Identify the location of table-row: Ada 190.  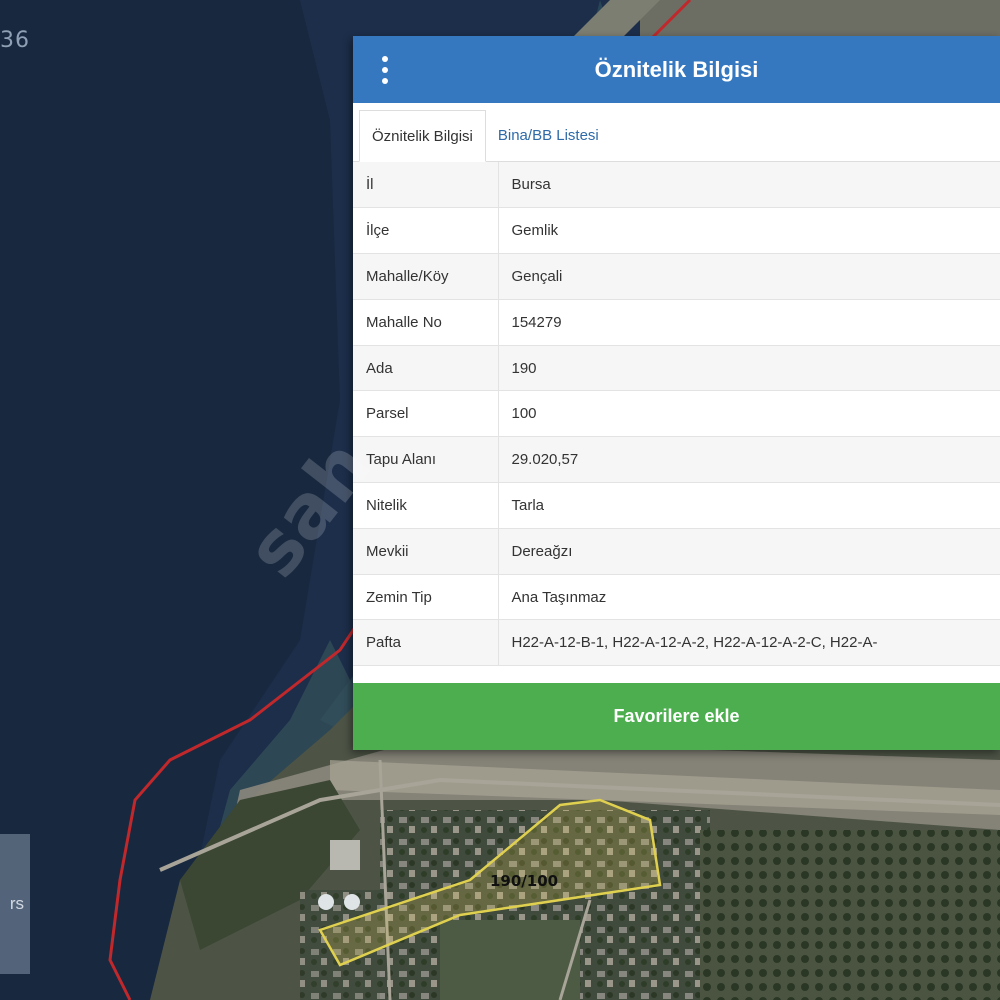
(676, 368).